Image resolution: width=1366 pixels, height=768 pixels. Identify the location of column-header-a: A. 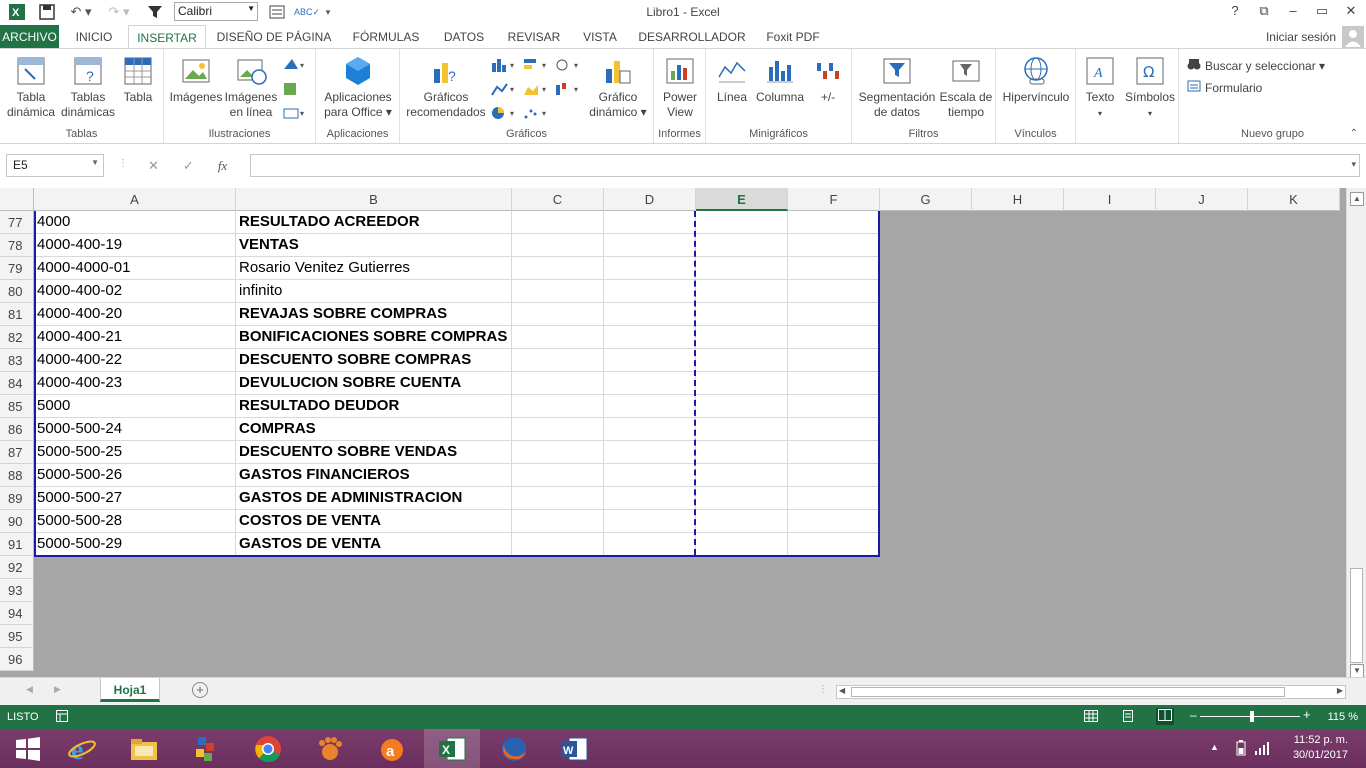
(135, 199).